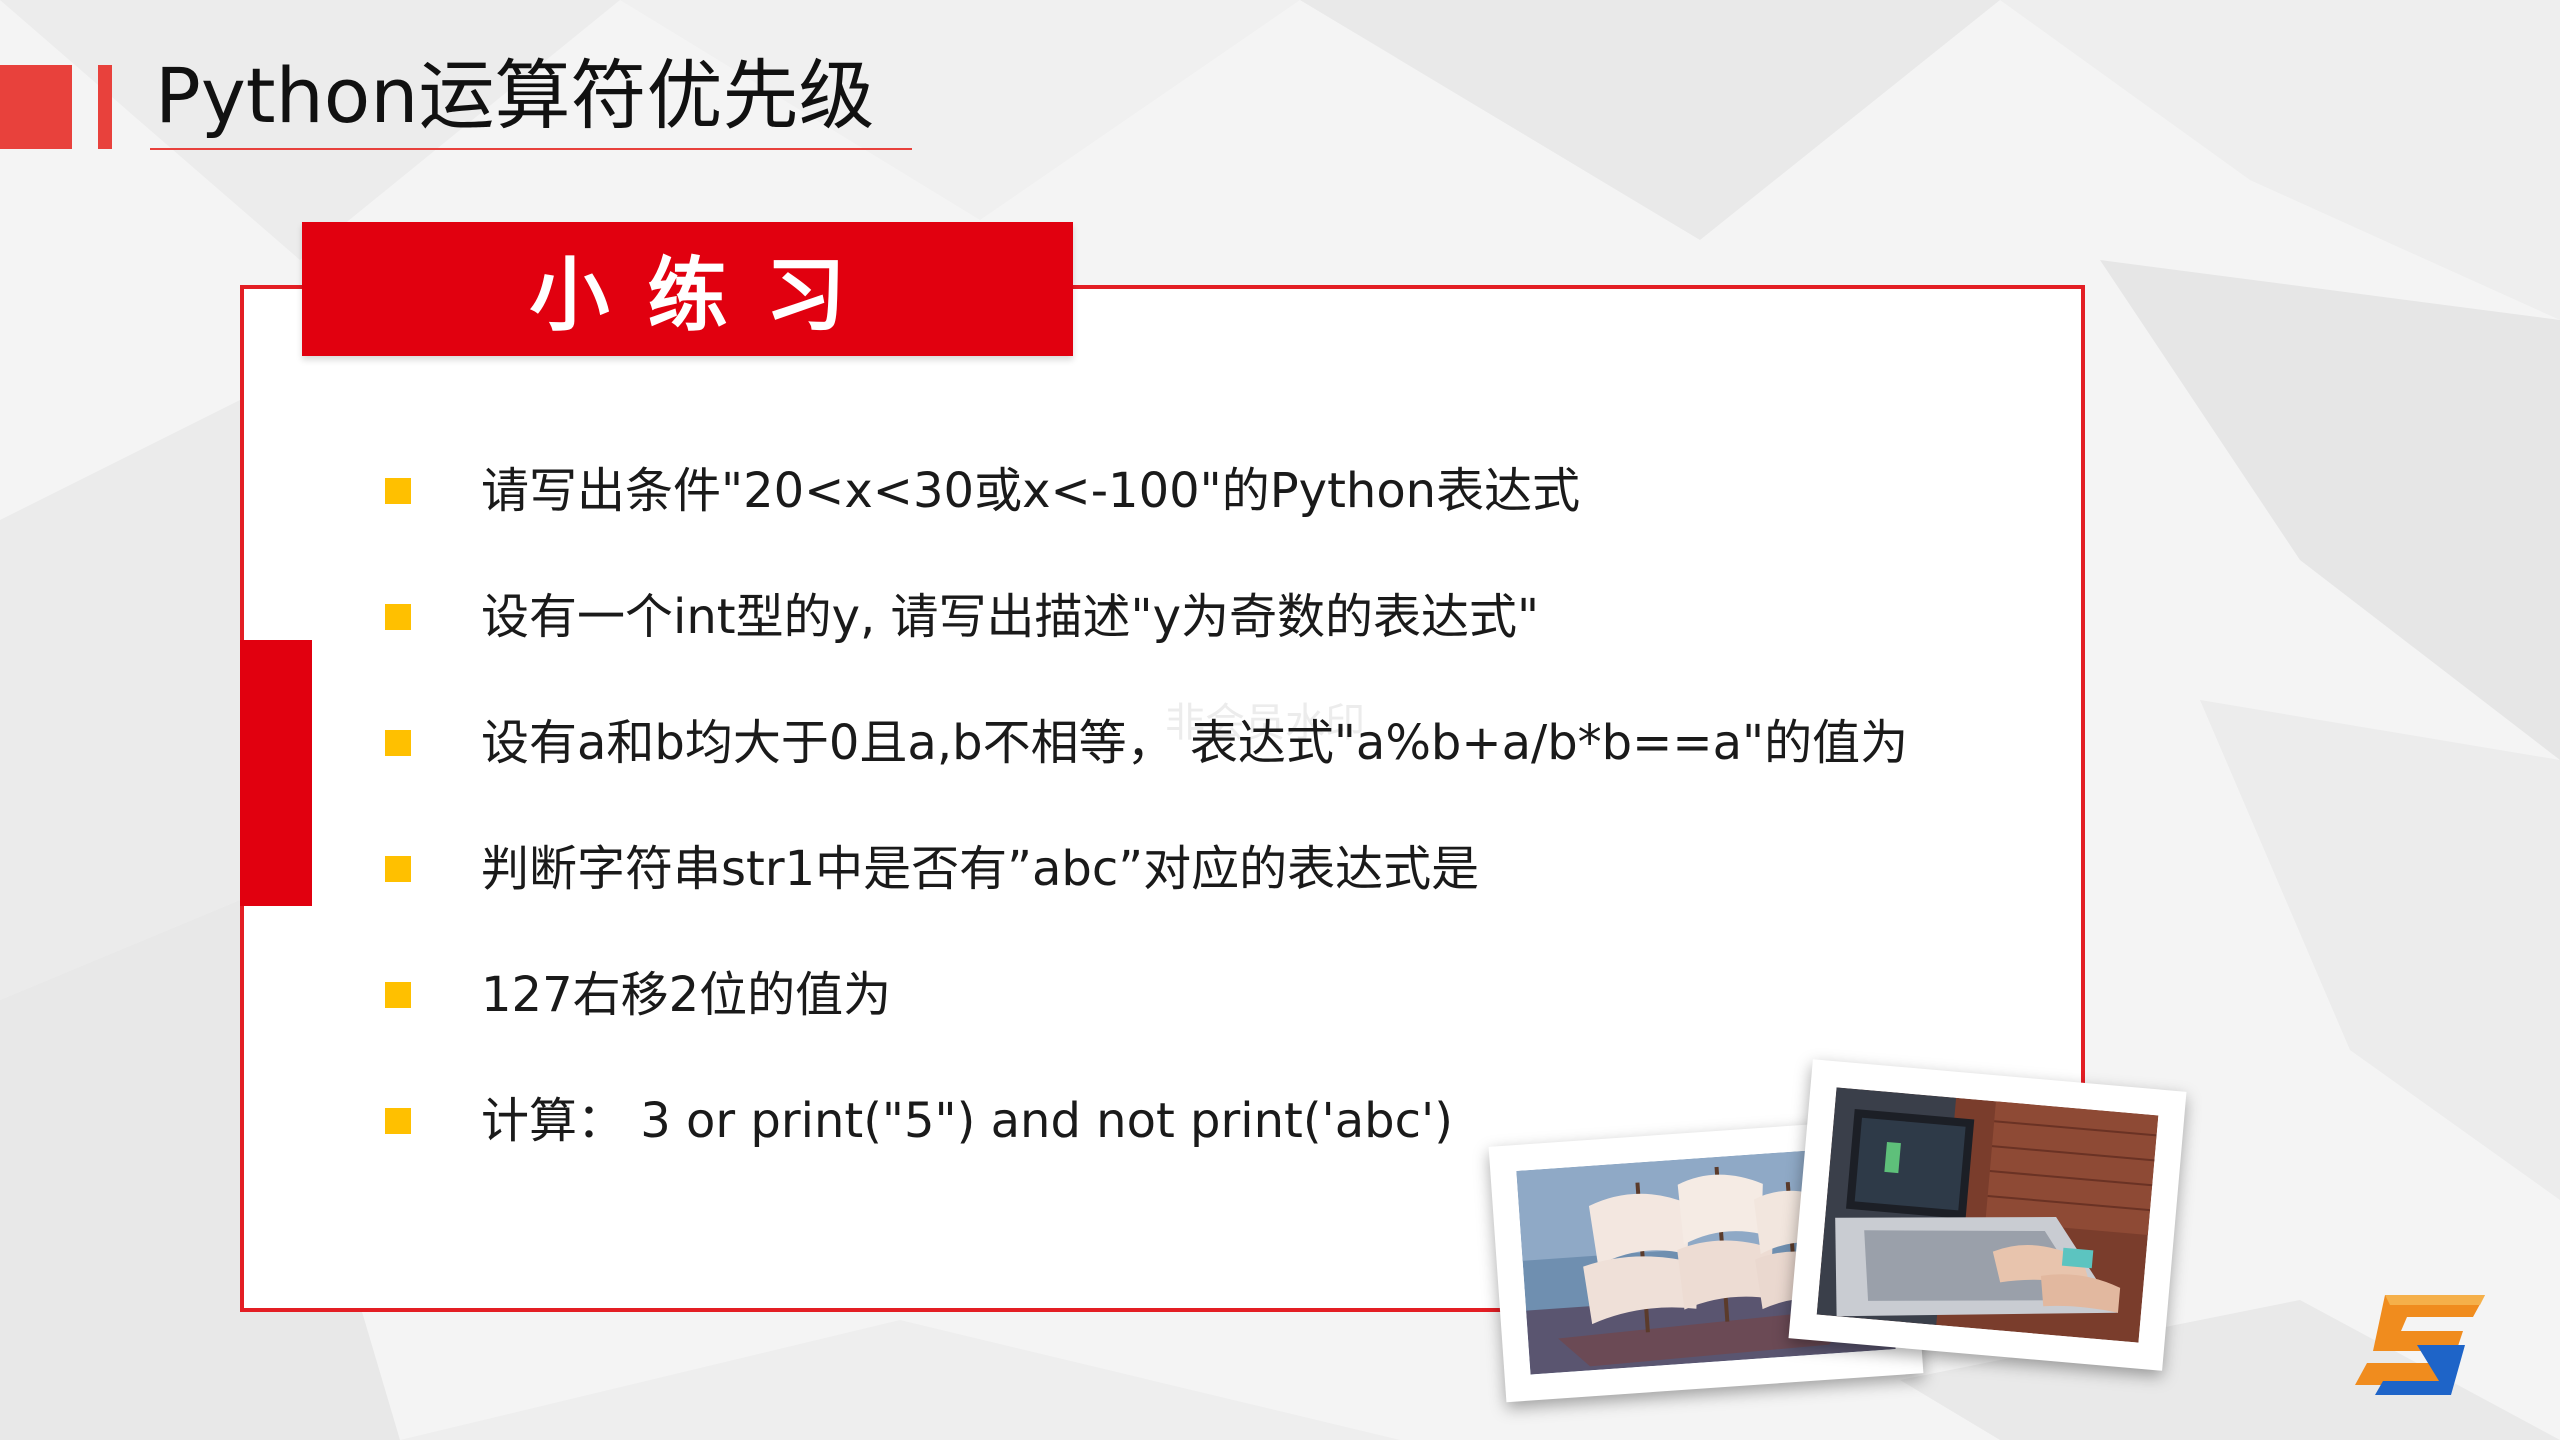 The width and height of the screenshot is (2560, 1440). Describe the element at coordinates (105, 107) in the screenshot. I see `title-accent-stripe` at that location.